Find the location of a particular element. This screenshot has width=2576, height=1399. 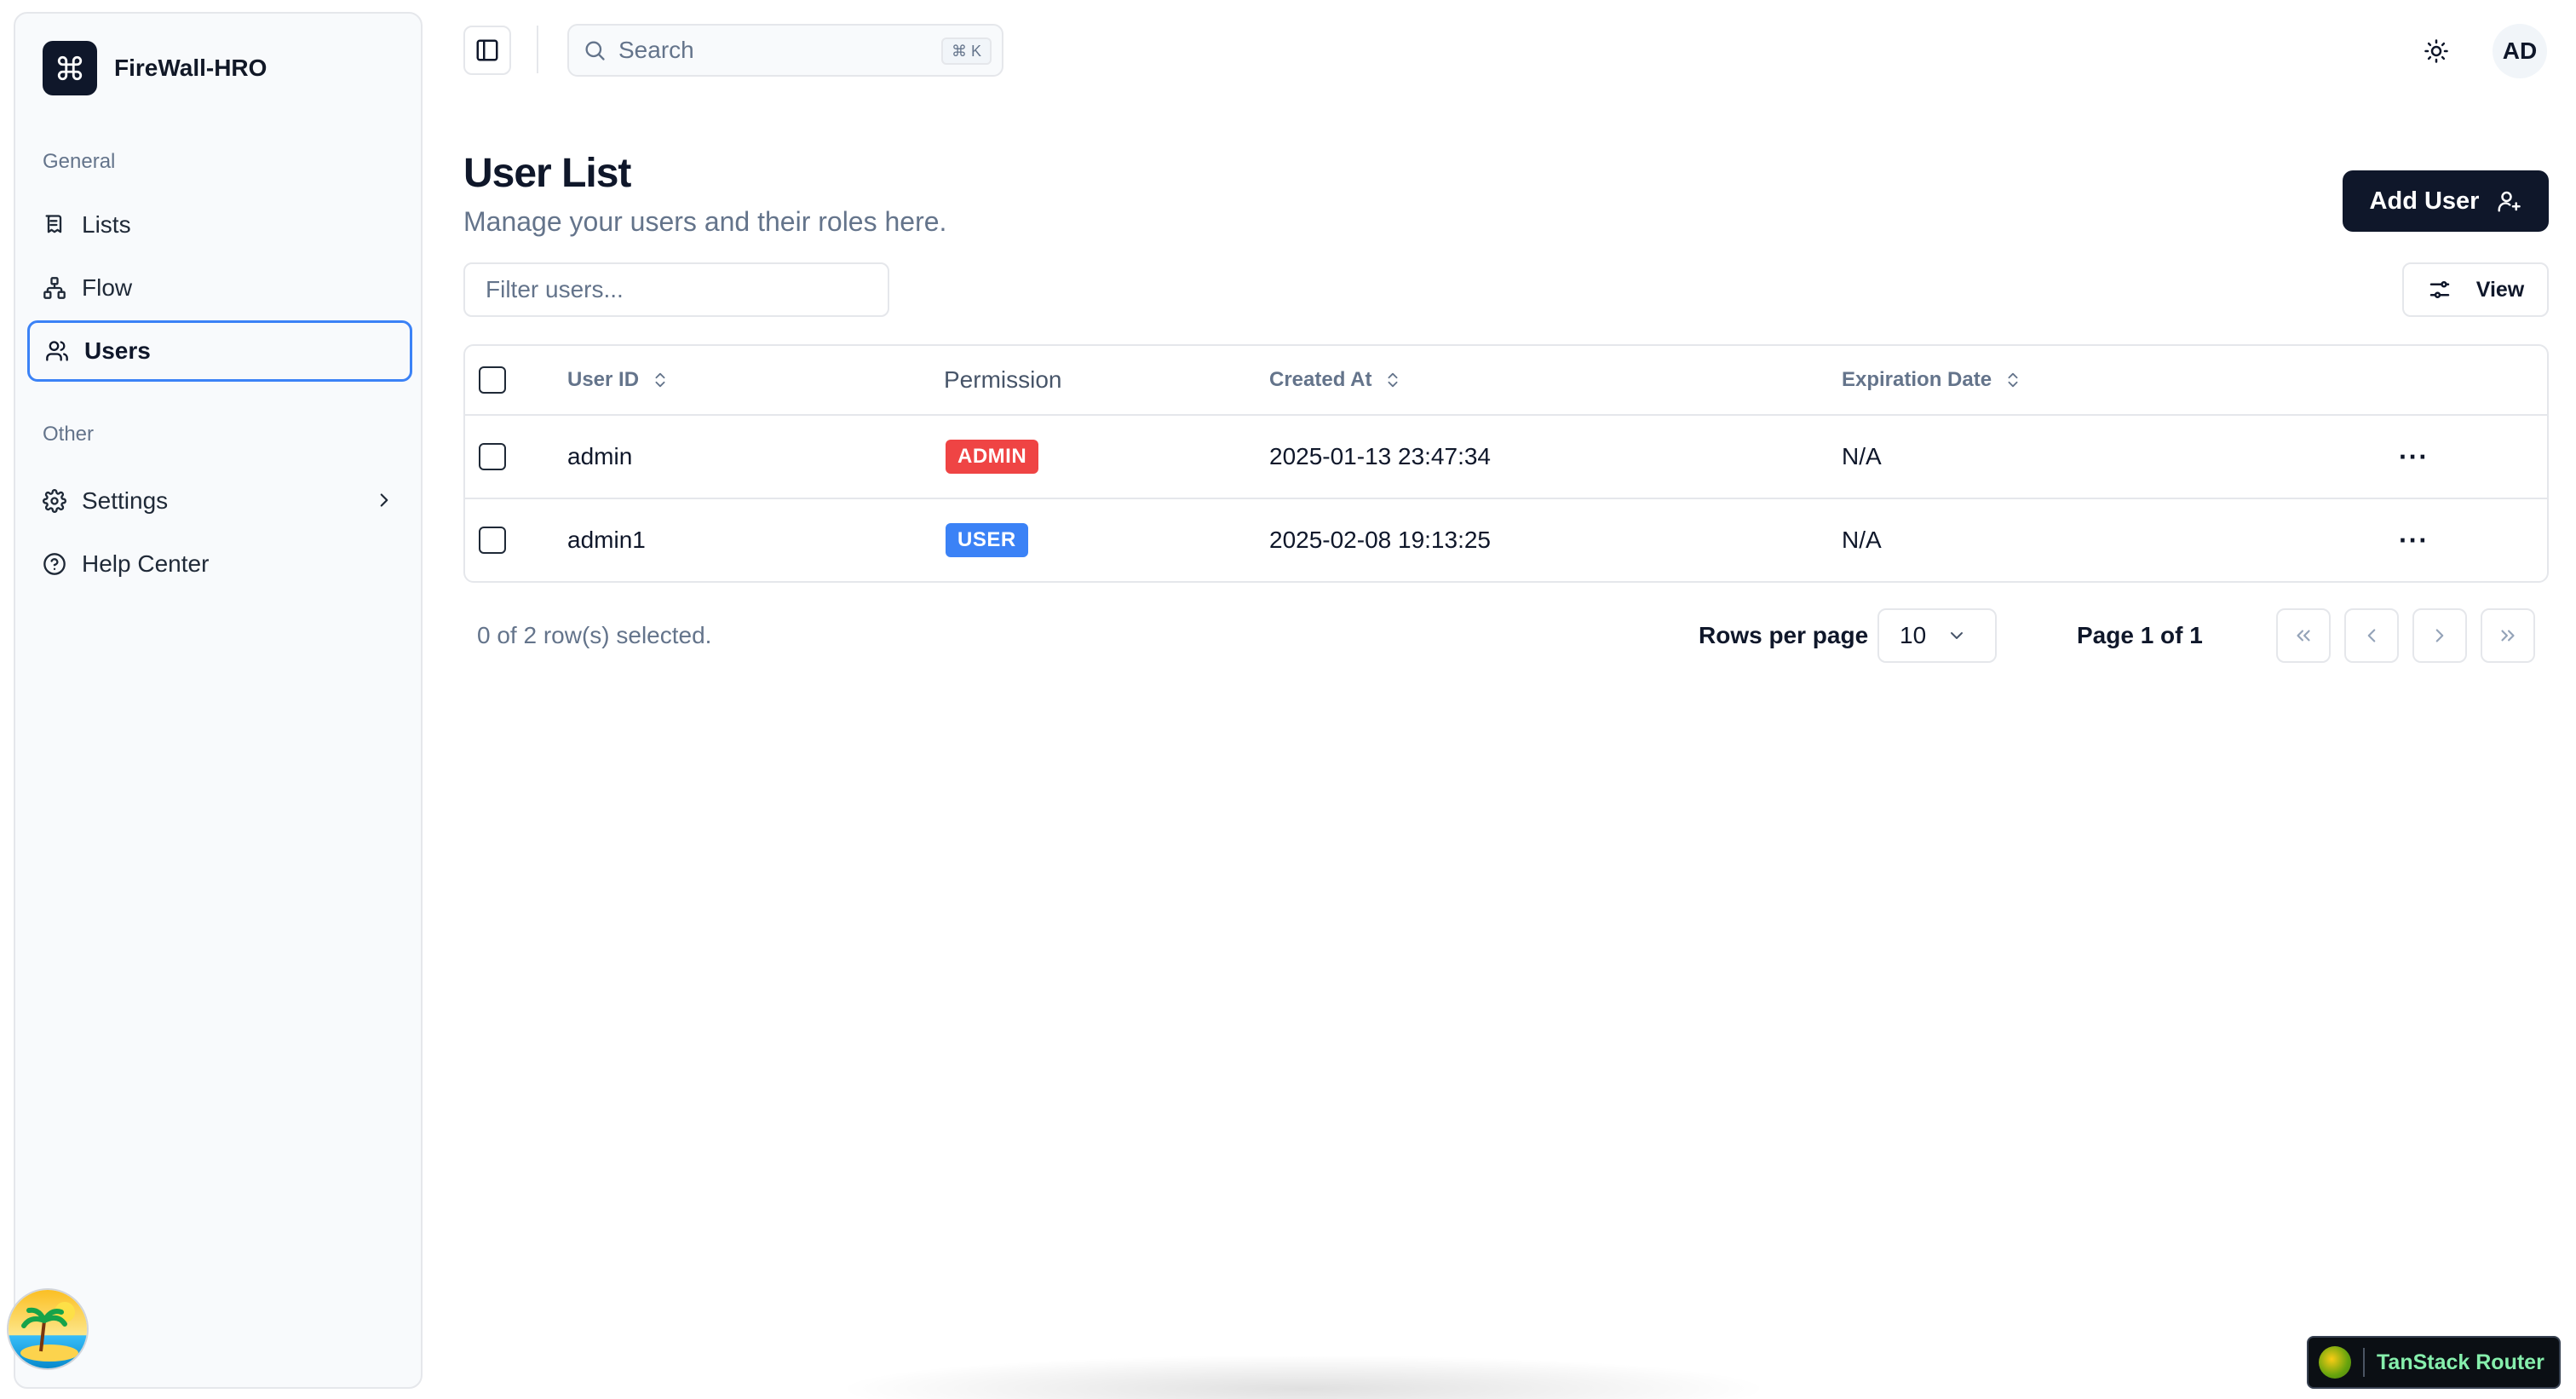

column-header-expiration-date: Expiration Date is located at coordinates (1932, 380).